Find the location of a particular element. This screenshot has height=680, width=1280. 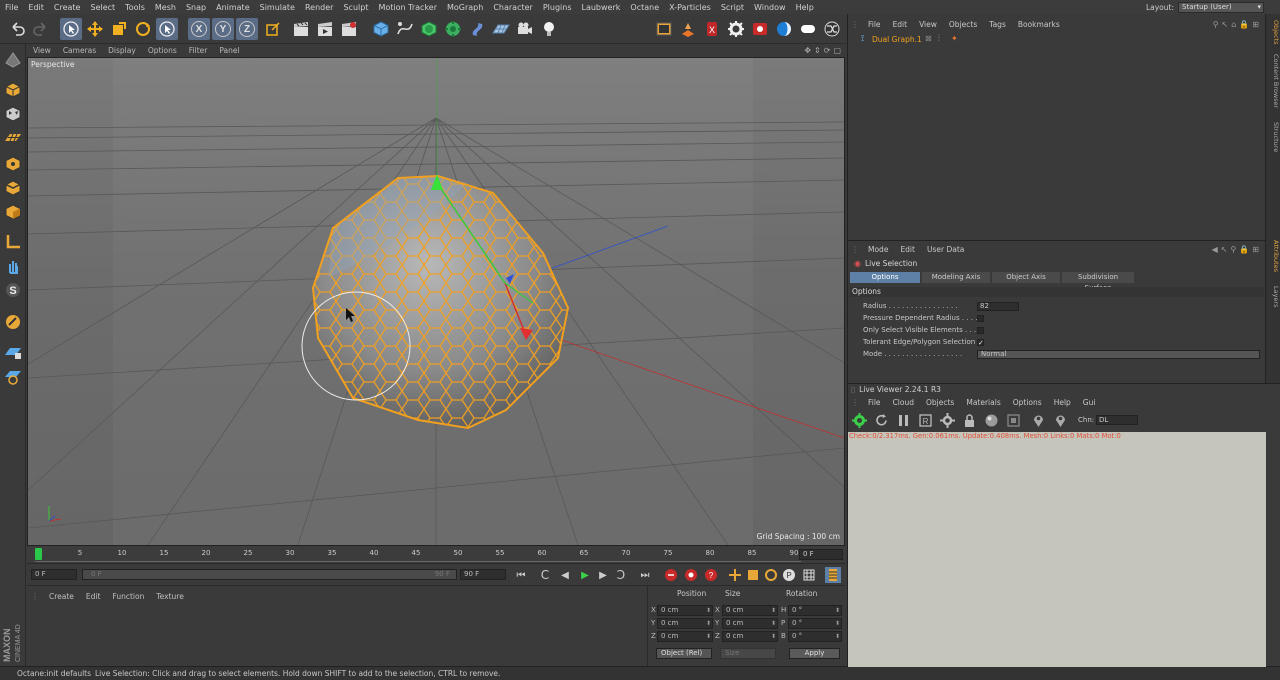

menu-mesh: Mesh is located at coordinates (165, 7).